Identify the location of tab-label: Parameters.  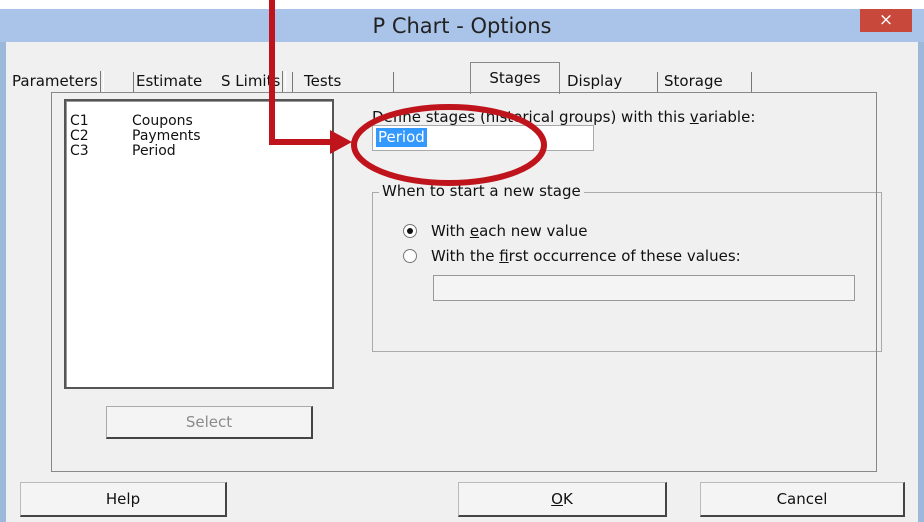
(55, 81).